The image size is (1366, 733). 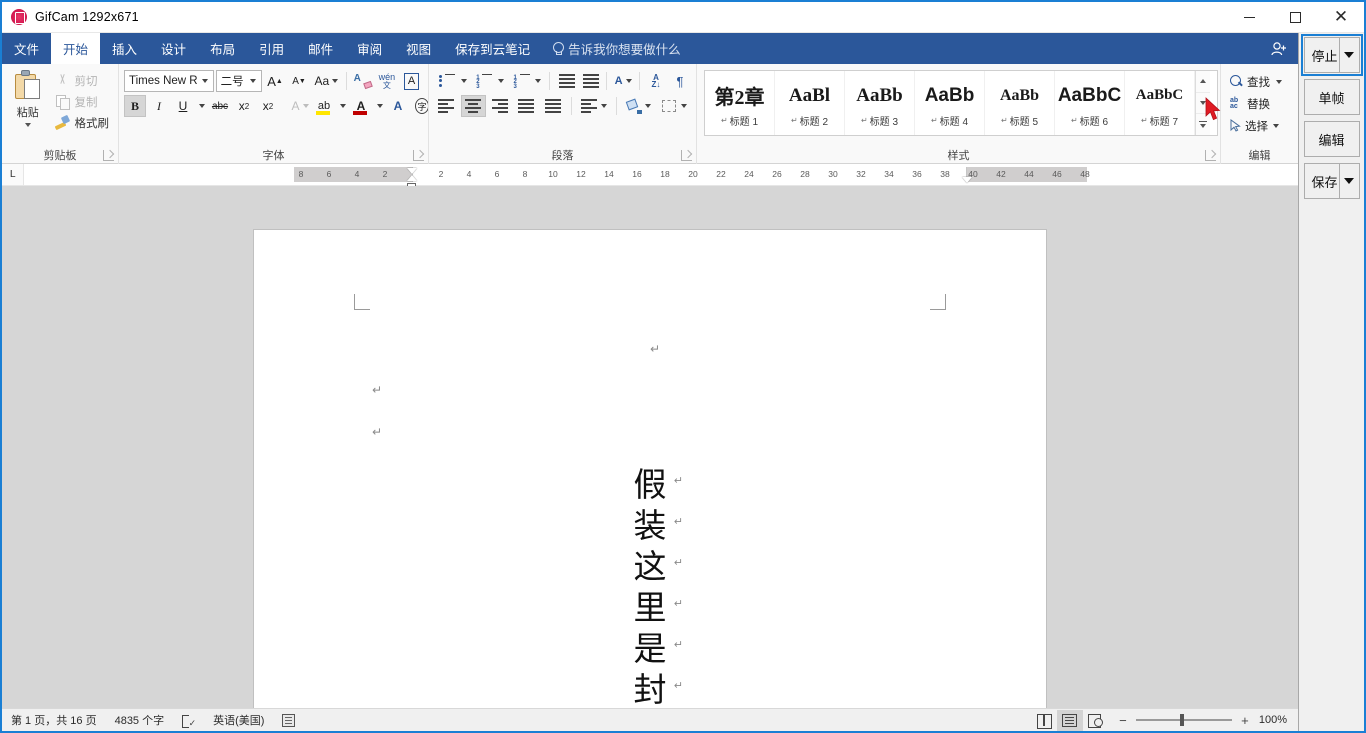 What do you see at coordinates (880, 103) in the screenshot?
I see `style-heading-3: AaBb ↵ 标题 3` at bounding box center [880, 103].